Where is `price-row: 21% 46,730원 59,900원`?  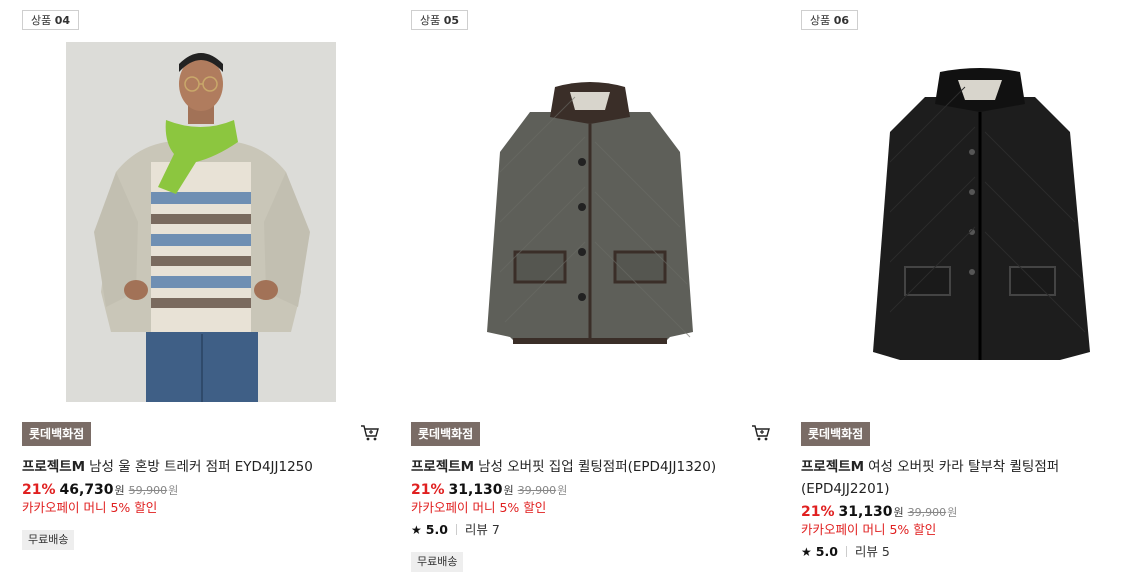 price-row: 21% 46,730원 59,900원 is located at coordinates (100, 490).